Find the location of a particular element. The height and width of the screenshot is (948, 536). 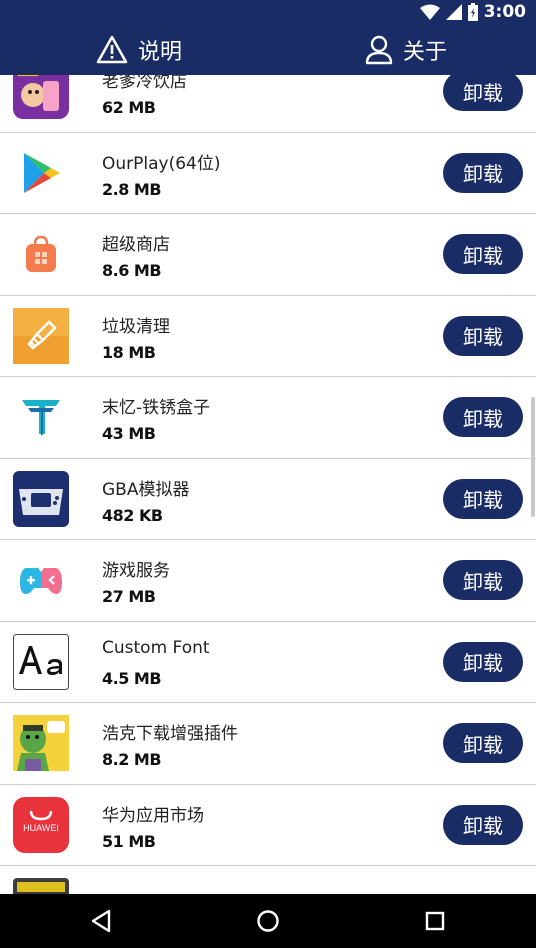

status-icons: 3:00 is located at coordinates (472, 12).